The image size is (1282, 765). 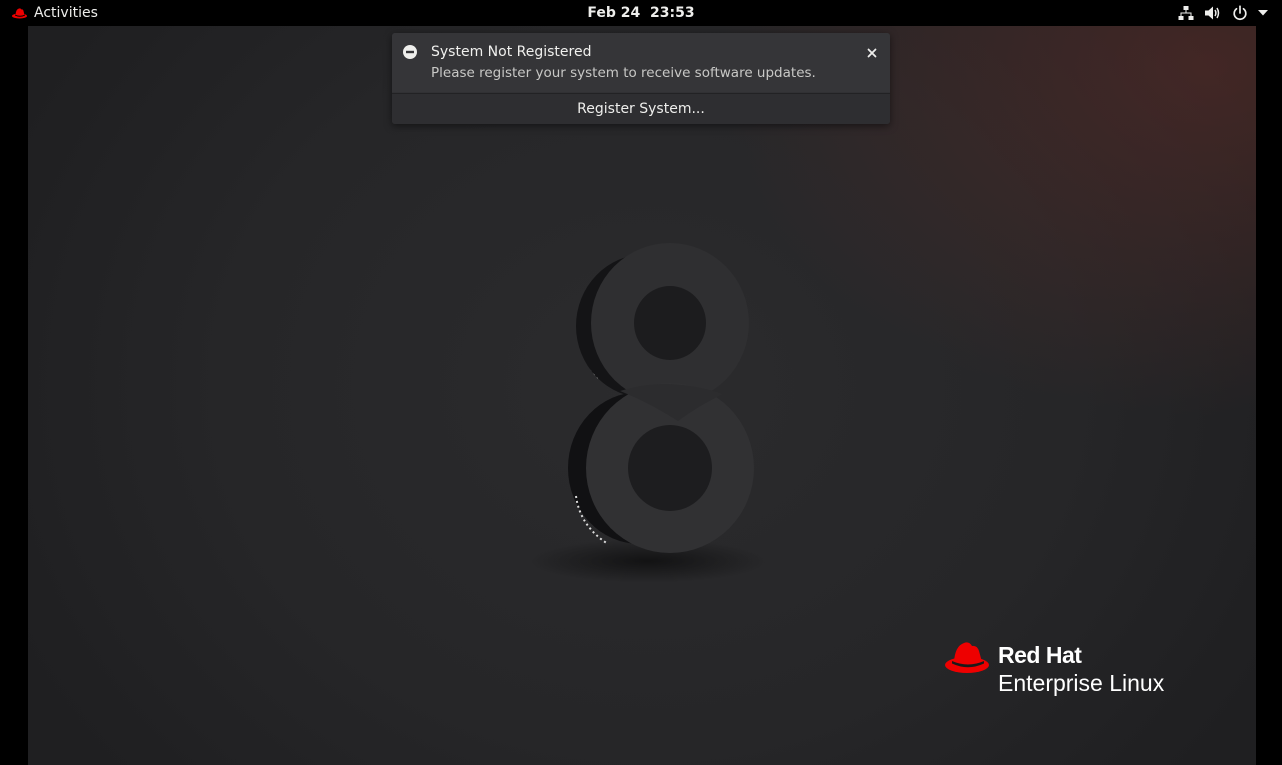 What do you see at coordinates (1240, 13) in the screenshot?
I see `power-icon` at bounding box center [1240, 13].